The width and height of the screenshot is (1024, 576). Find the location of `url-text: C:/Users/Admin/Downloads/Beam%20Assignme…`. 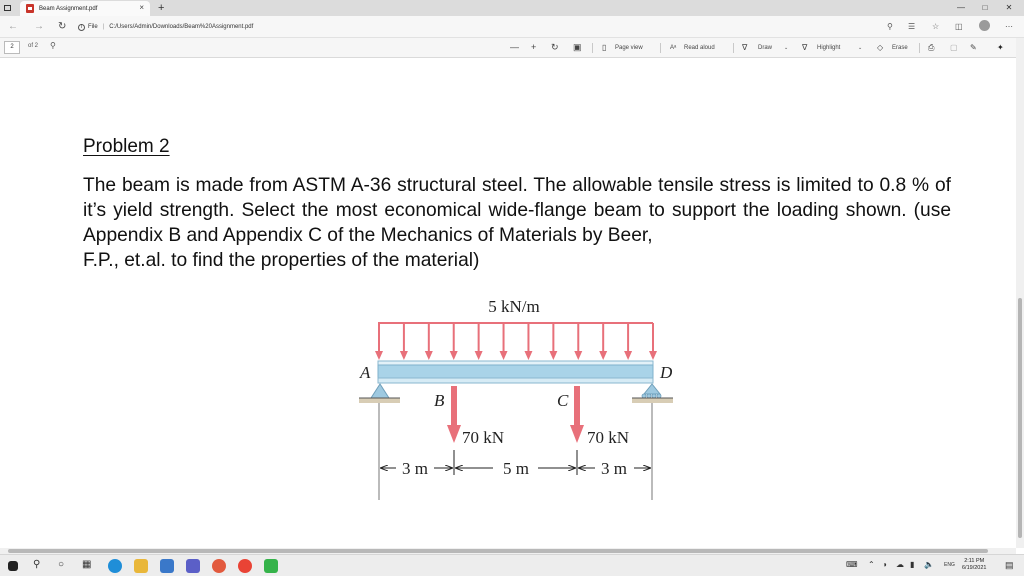

url-text: C:/Users/Admin/Downloads/Beam%20Assignme… is located at coordinates (181, 27).